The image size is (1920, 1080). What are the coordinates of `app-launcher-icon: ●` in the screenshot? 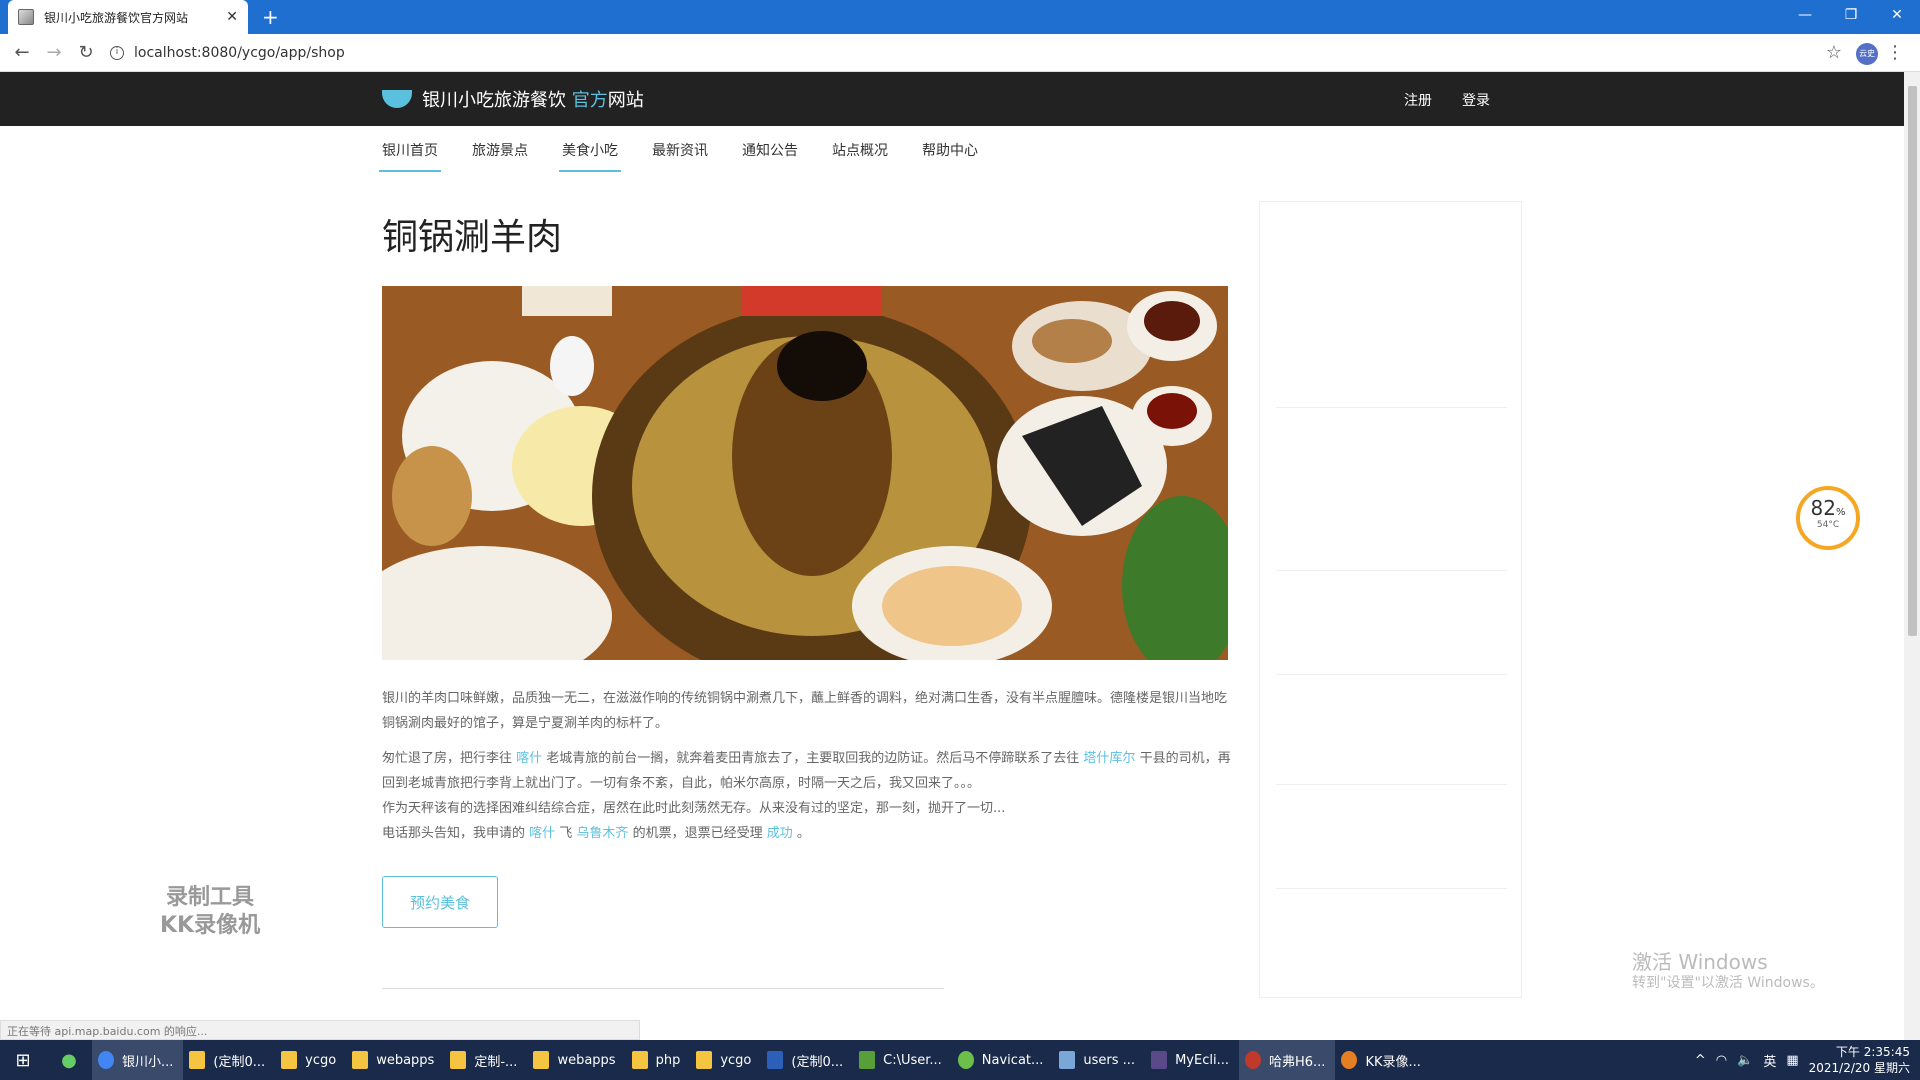 It's located at (69, 1060).